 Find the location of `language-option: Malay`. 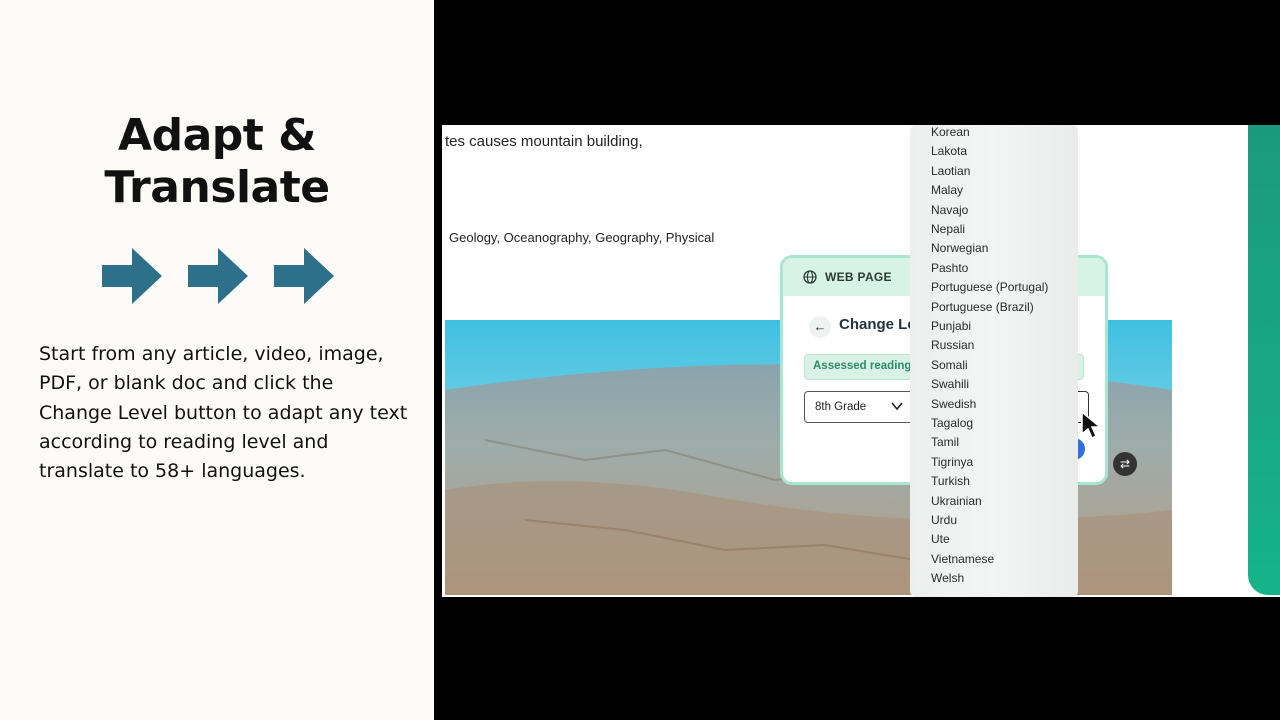

language-option: Malay is located at coordinates (947, 190).